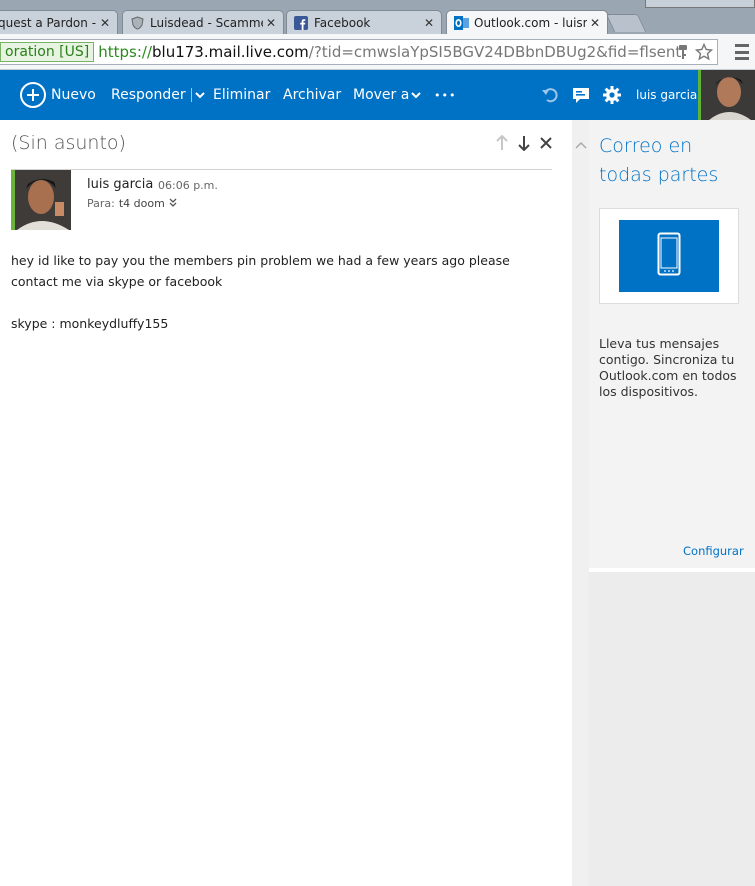 Image resolution: width=755 pixels, height=886 pixels. I want to click on avatar, so click(726, 95).